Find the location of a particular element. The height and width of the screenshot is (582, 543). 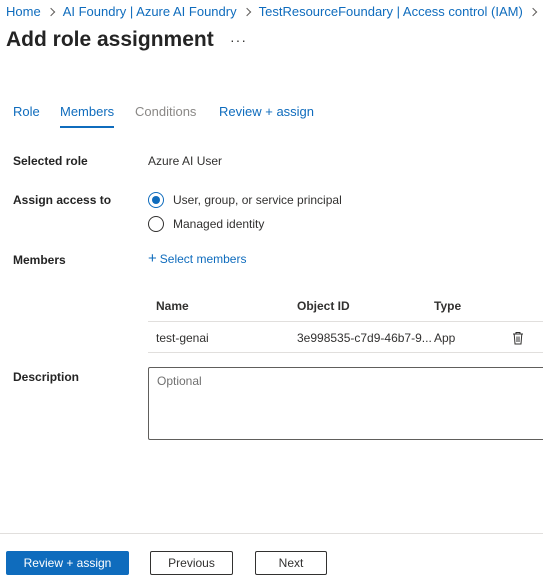

column-header-object-id: Object ID is located at coordinates (323, 306).